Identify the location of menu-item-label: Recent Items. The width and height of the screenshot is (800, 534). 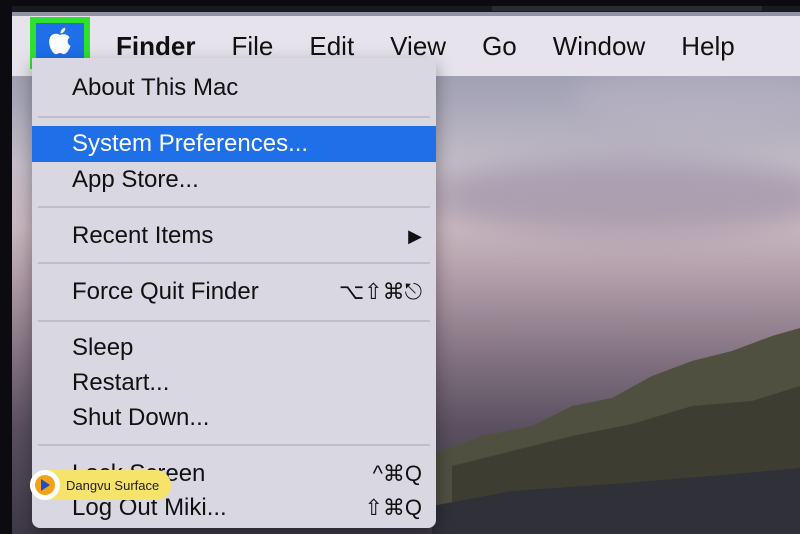
(143, 235).